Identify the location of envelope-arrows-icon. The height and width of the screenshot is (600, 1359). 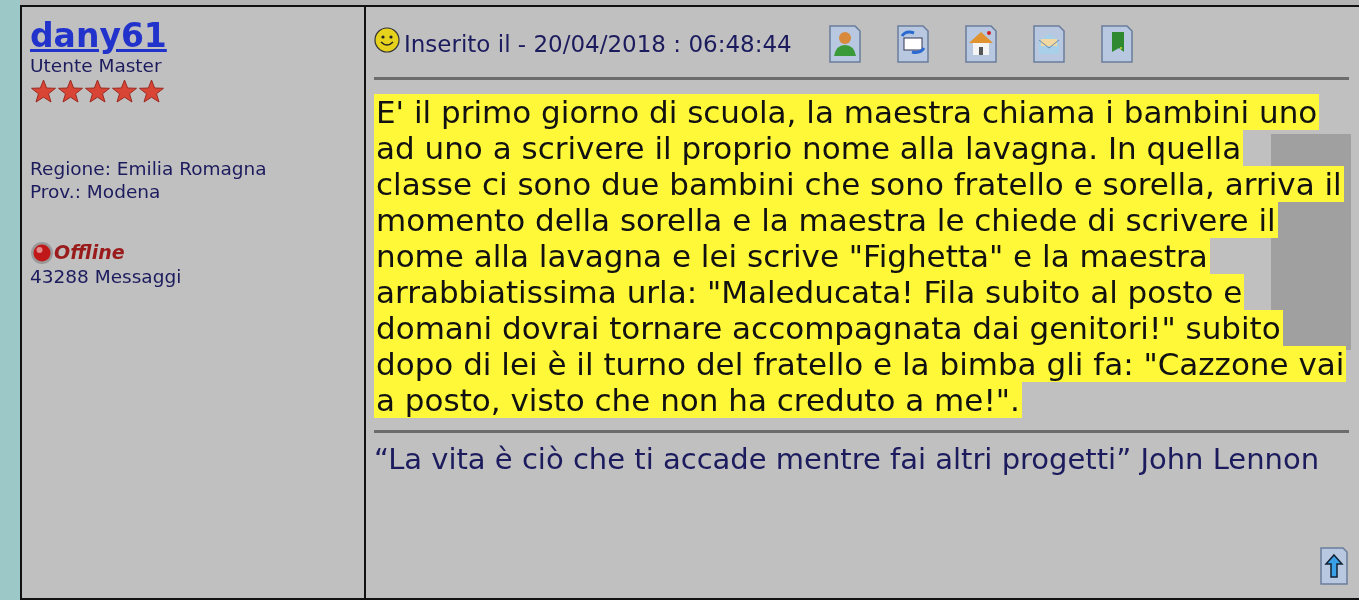
(912, 44).